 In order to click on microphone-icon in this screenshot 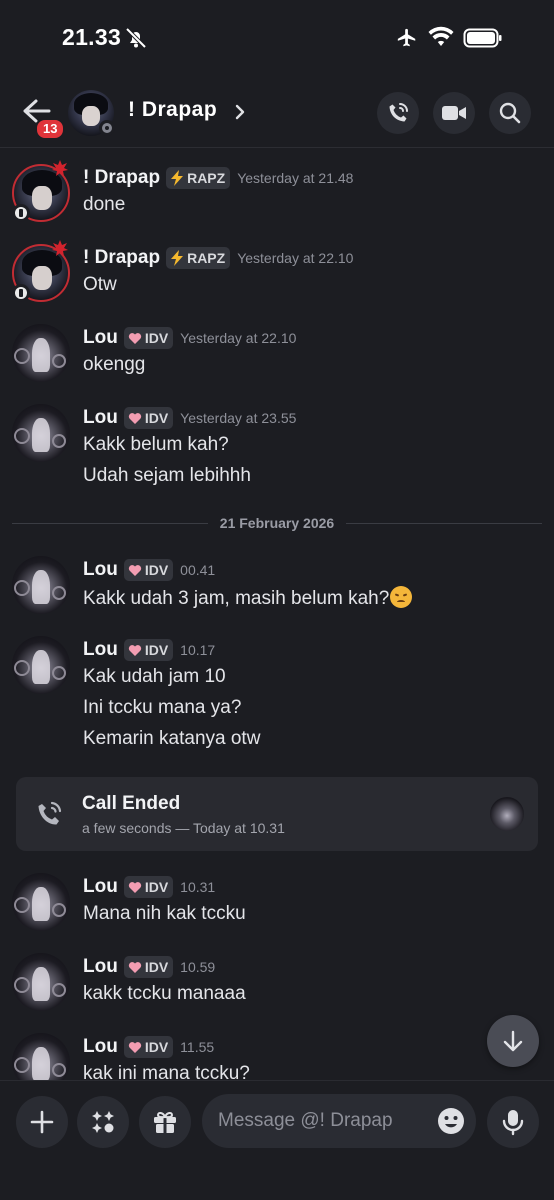, I will do `click(513, 1123)`.